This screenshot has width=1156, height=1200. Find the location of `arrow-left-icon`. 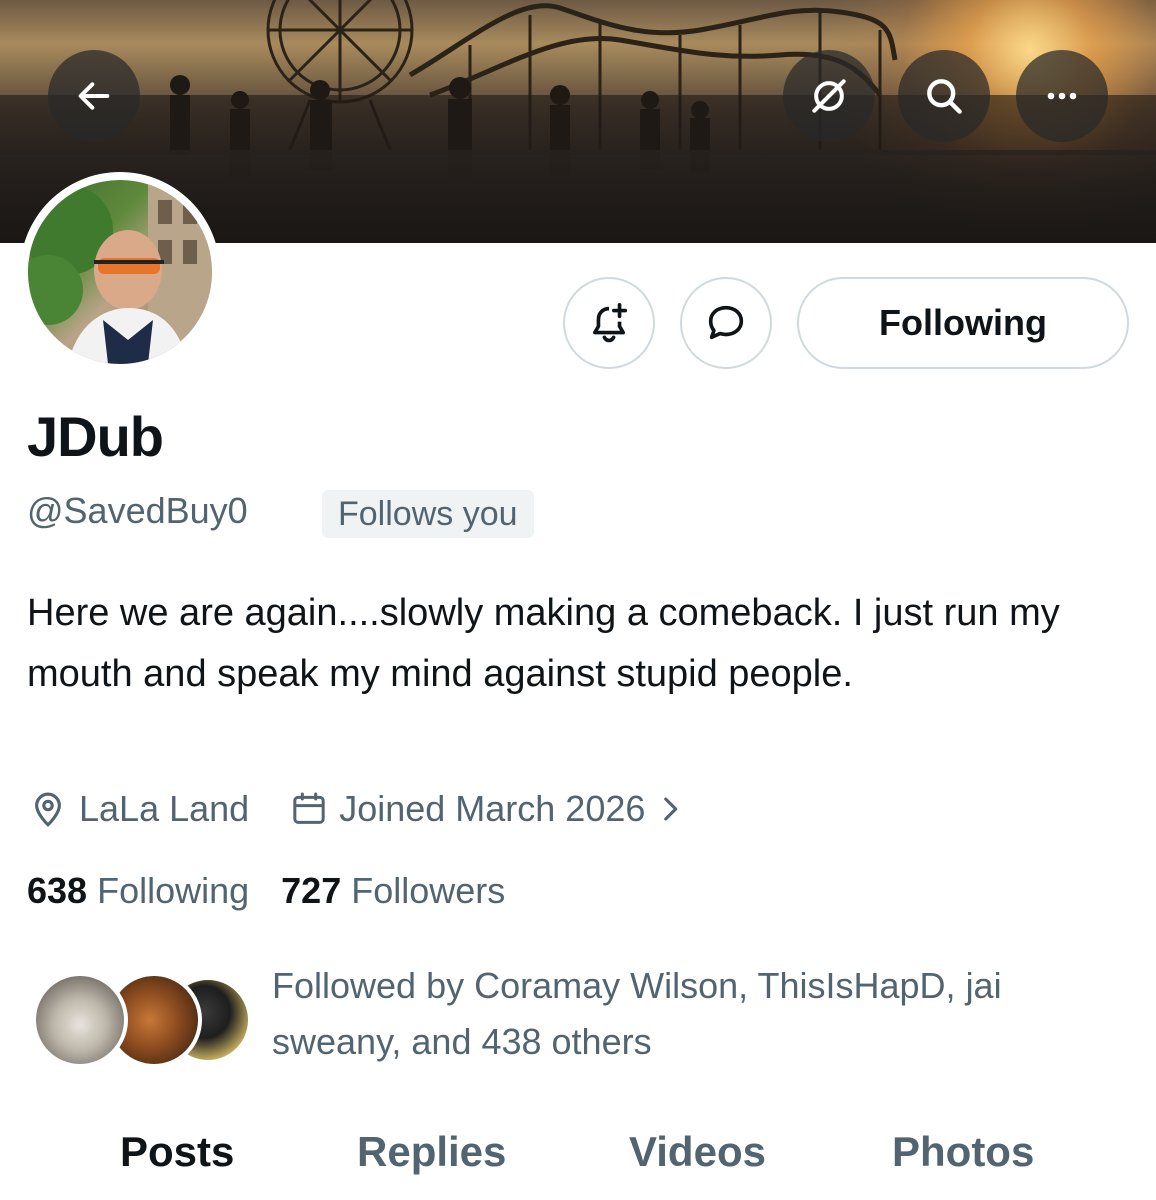

arrow-left-icon is located at coordinates (94, 96).